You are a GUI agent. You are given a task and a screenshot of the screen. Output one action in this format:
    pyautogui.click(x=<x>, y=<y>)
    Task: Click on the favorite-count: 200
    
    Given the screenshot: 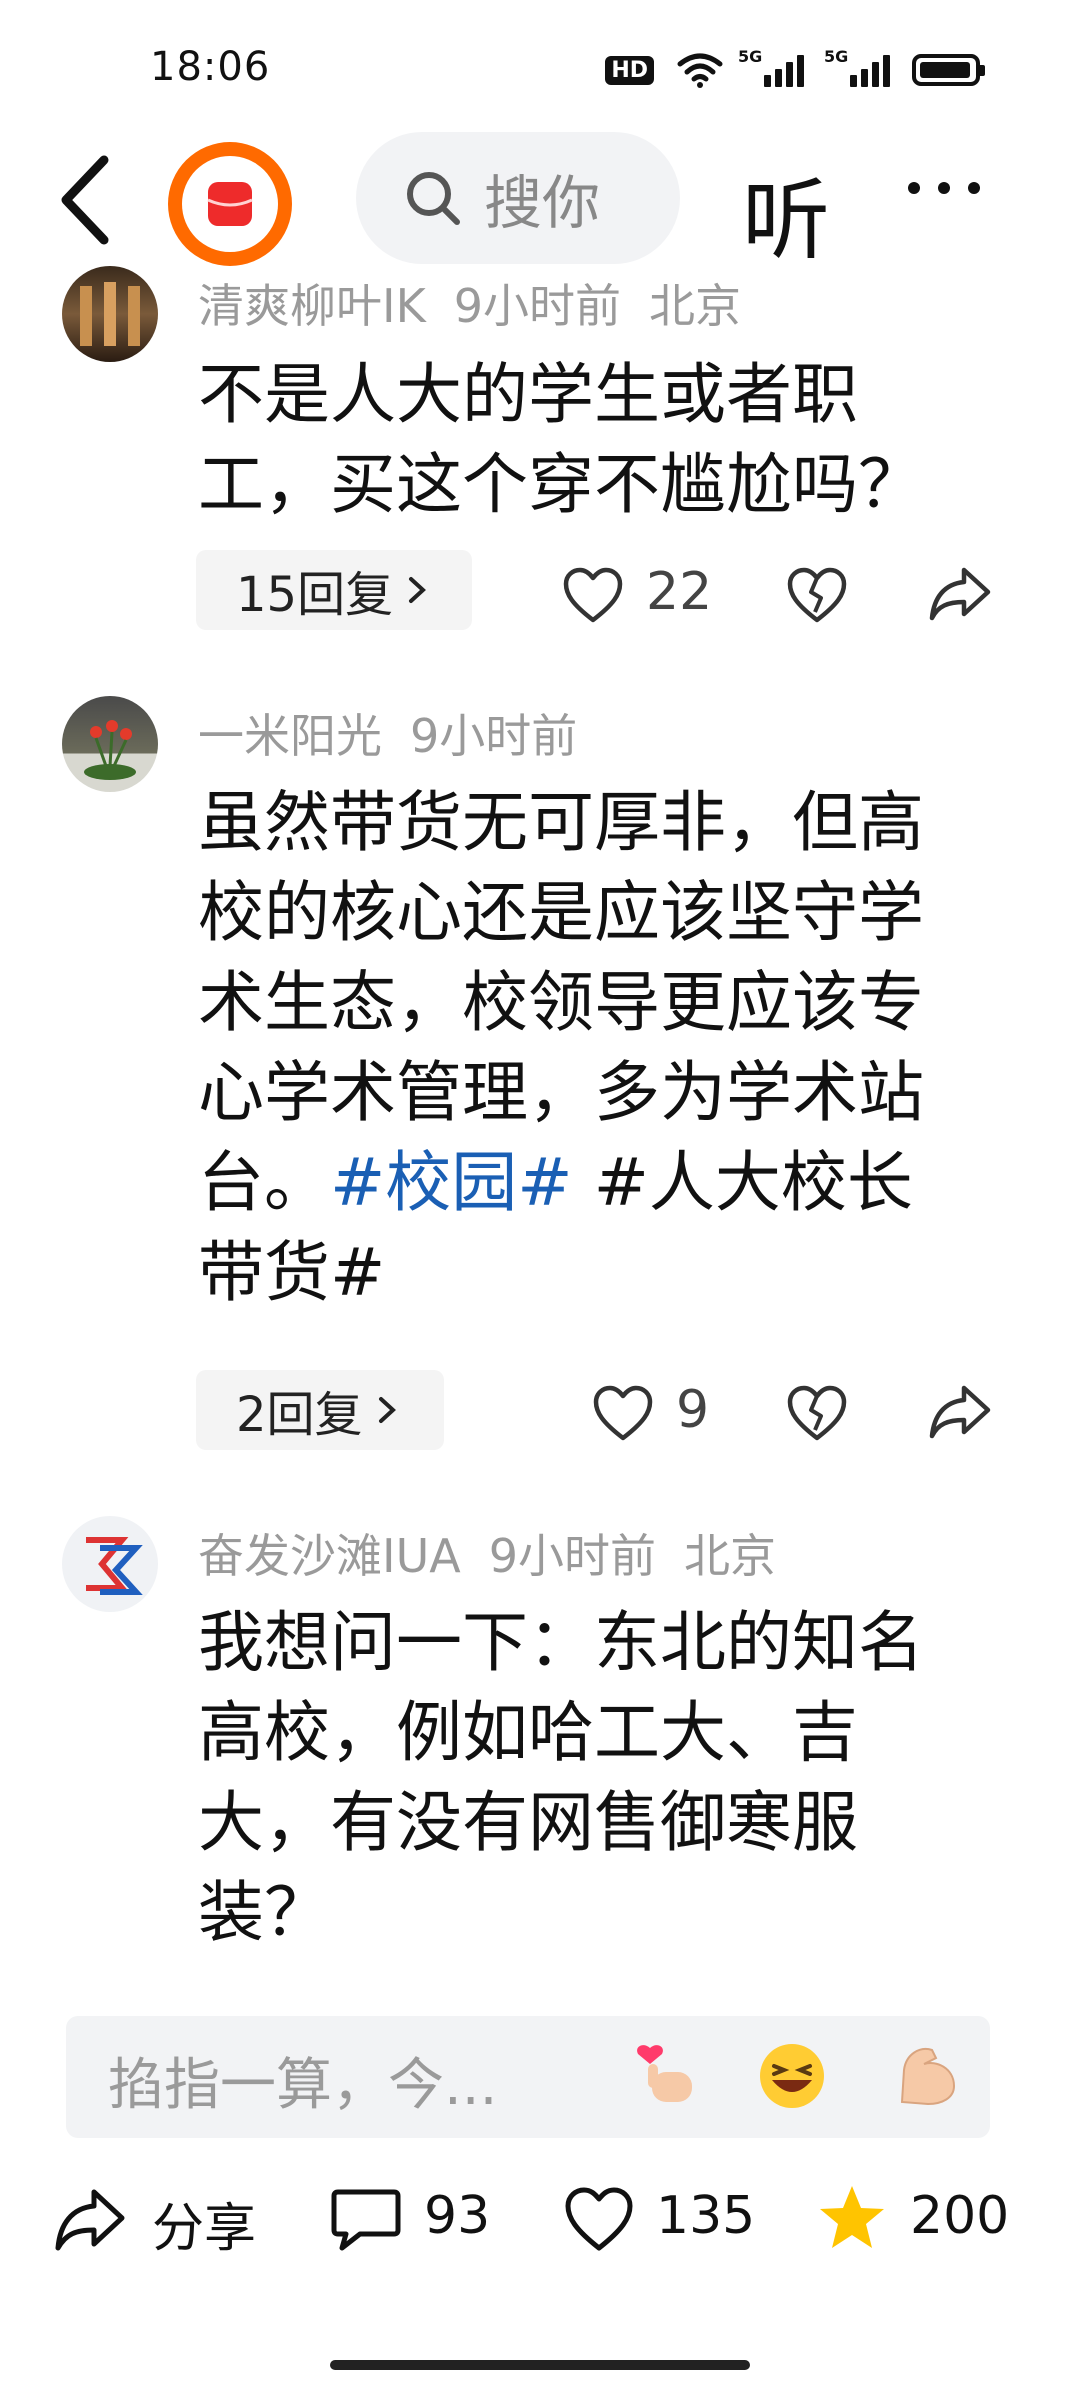 What is the action you would take?
    pyautogui.click(x=960, y=2216)
    